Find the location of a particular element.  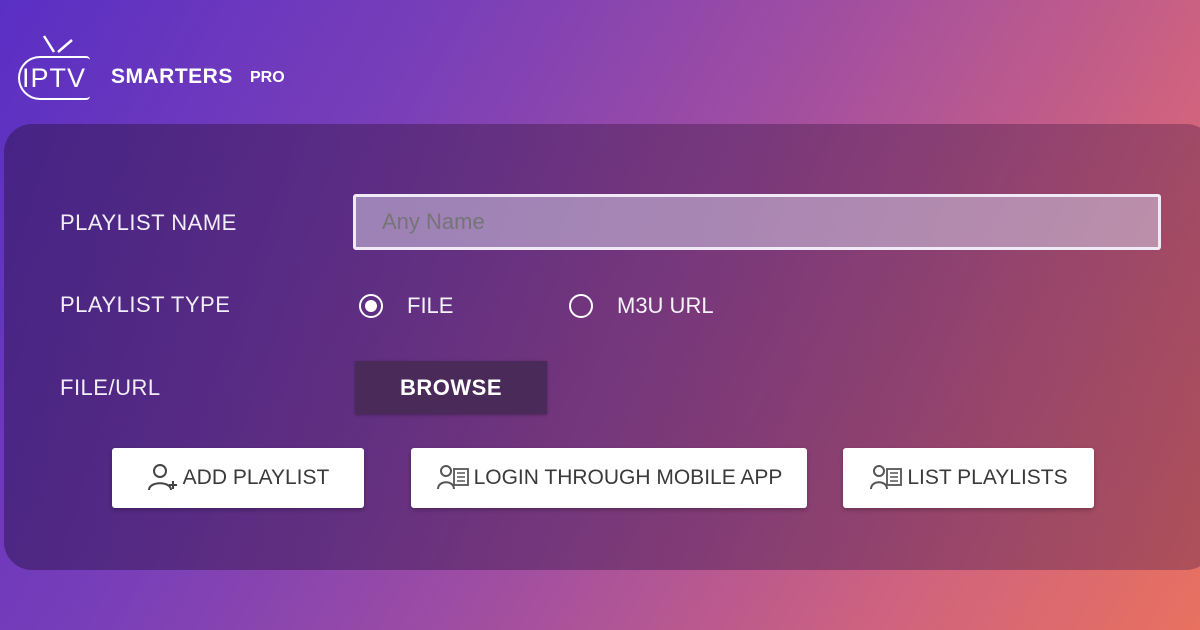

logo-pro-text: PRO is located at coordinates (267, 77).